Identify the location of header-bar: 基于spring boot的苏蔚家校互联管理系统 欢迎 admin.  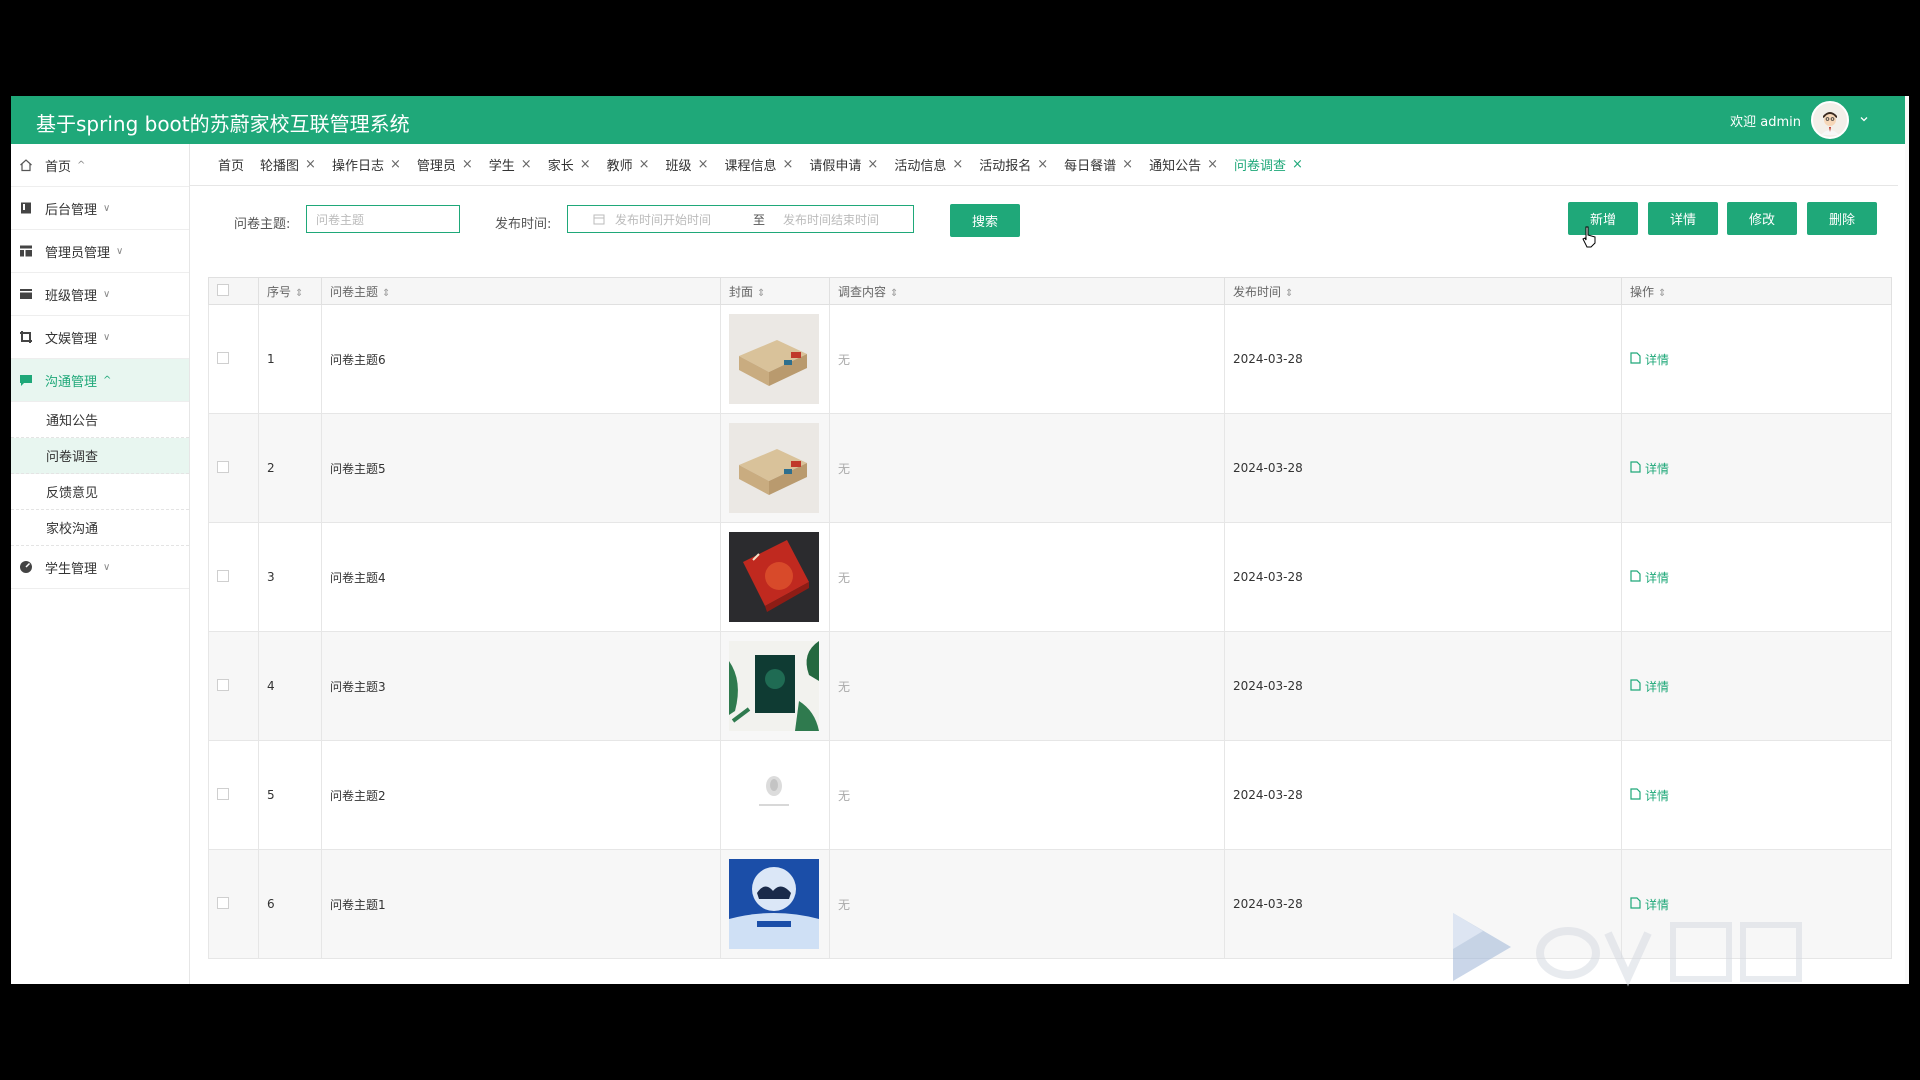
(960, 120).